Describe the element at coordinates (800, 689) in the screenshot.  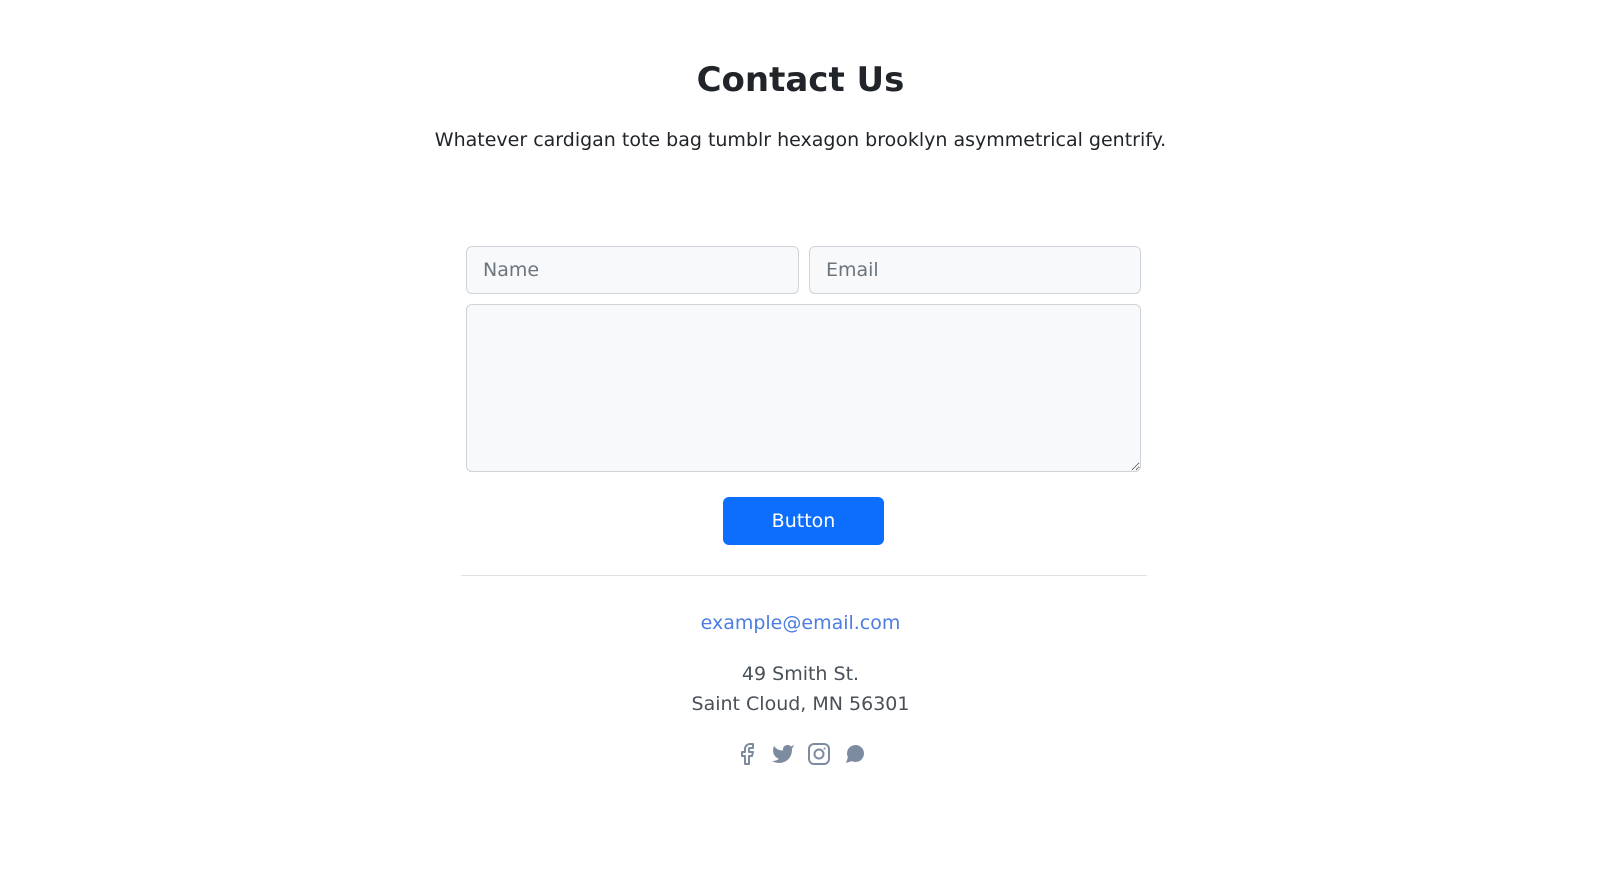
I see `address: 49 Smith St. Saint Cloud, MN 56301` at that location.